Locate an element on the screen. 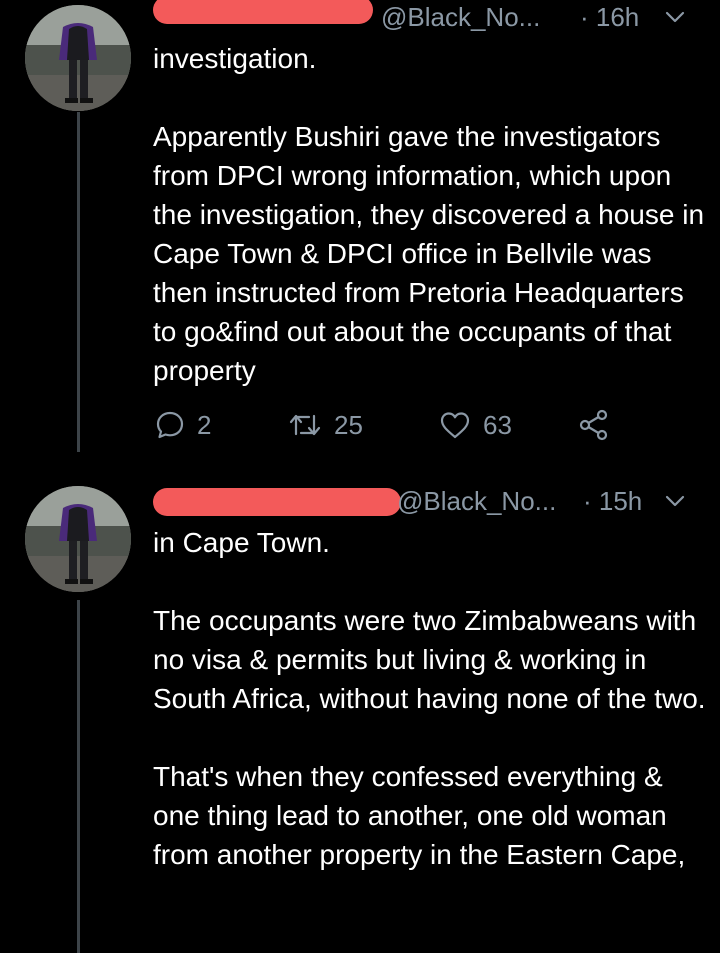 The width and height of the screenshot is (720, 953). share-button is located at coordinates (594, 425).